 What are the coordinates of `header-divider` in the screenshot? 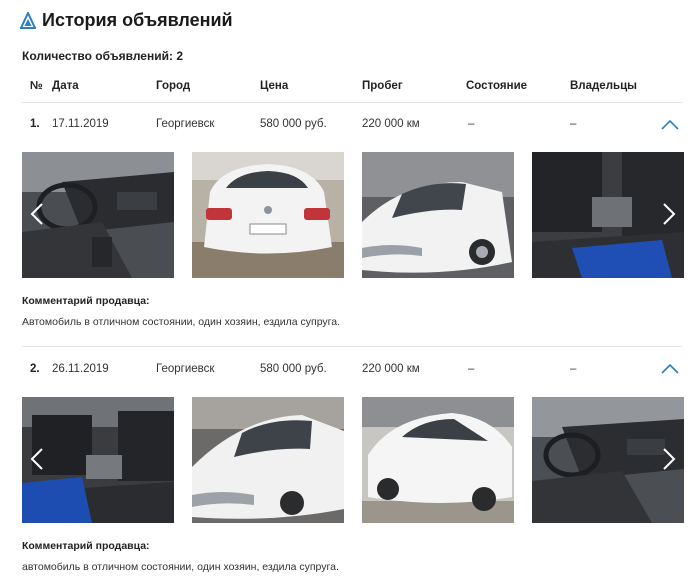 It's located at (352, 102).